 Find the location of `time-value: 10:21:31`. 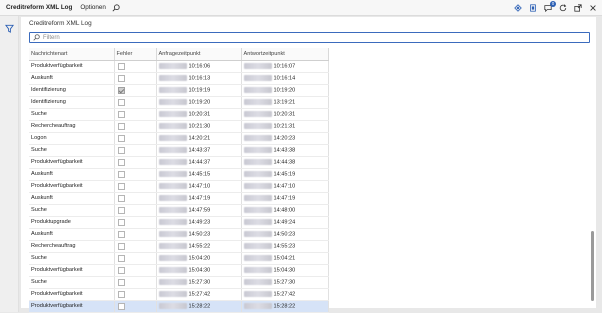

time-value: 10:21:31 is located at coordinates (284, 126).